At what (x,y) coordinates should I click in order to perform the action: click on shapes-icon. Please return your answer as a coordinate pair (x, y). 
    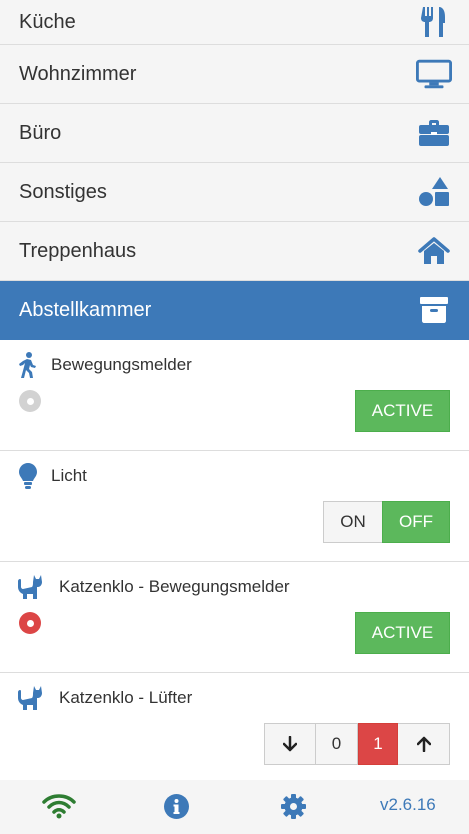
    Looking at the image, I should click on (434, 192).